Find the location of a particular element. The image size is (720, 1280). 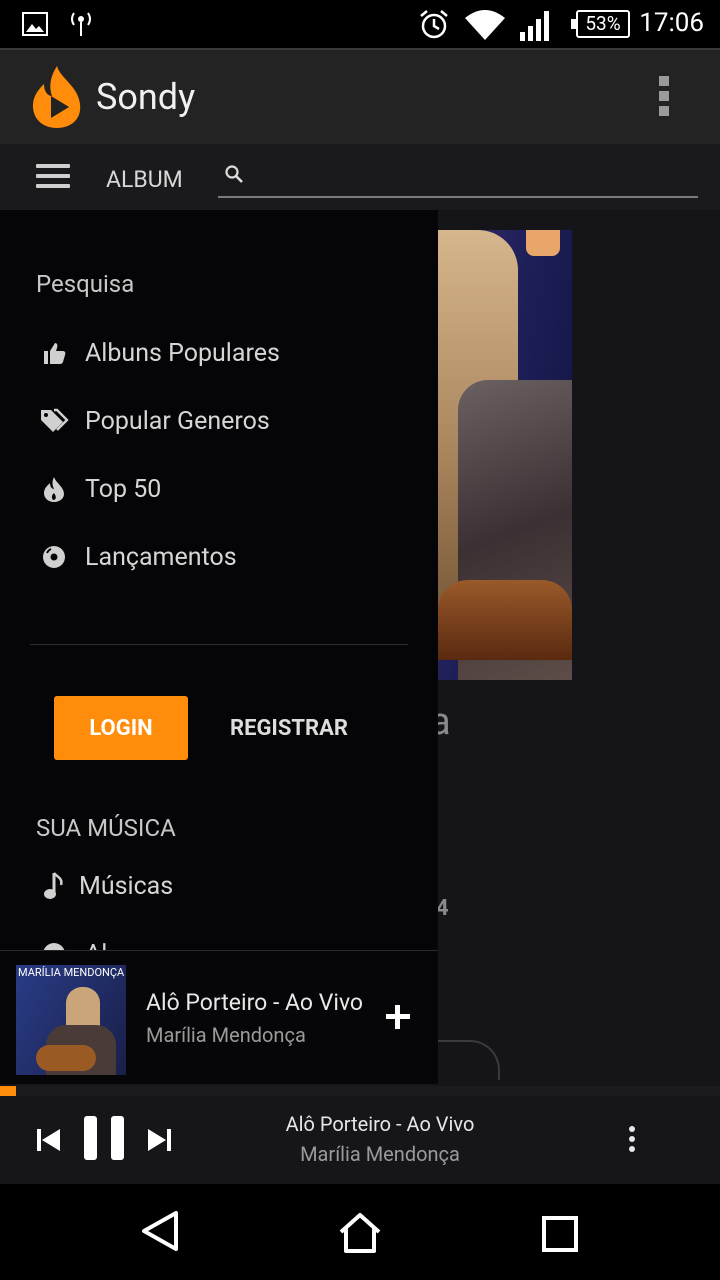

search-bar is located at coordinates (458, 178).